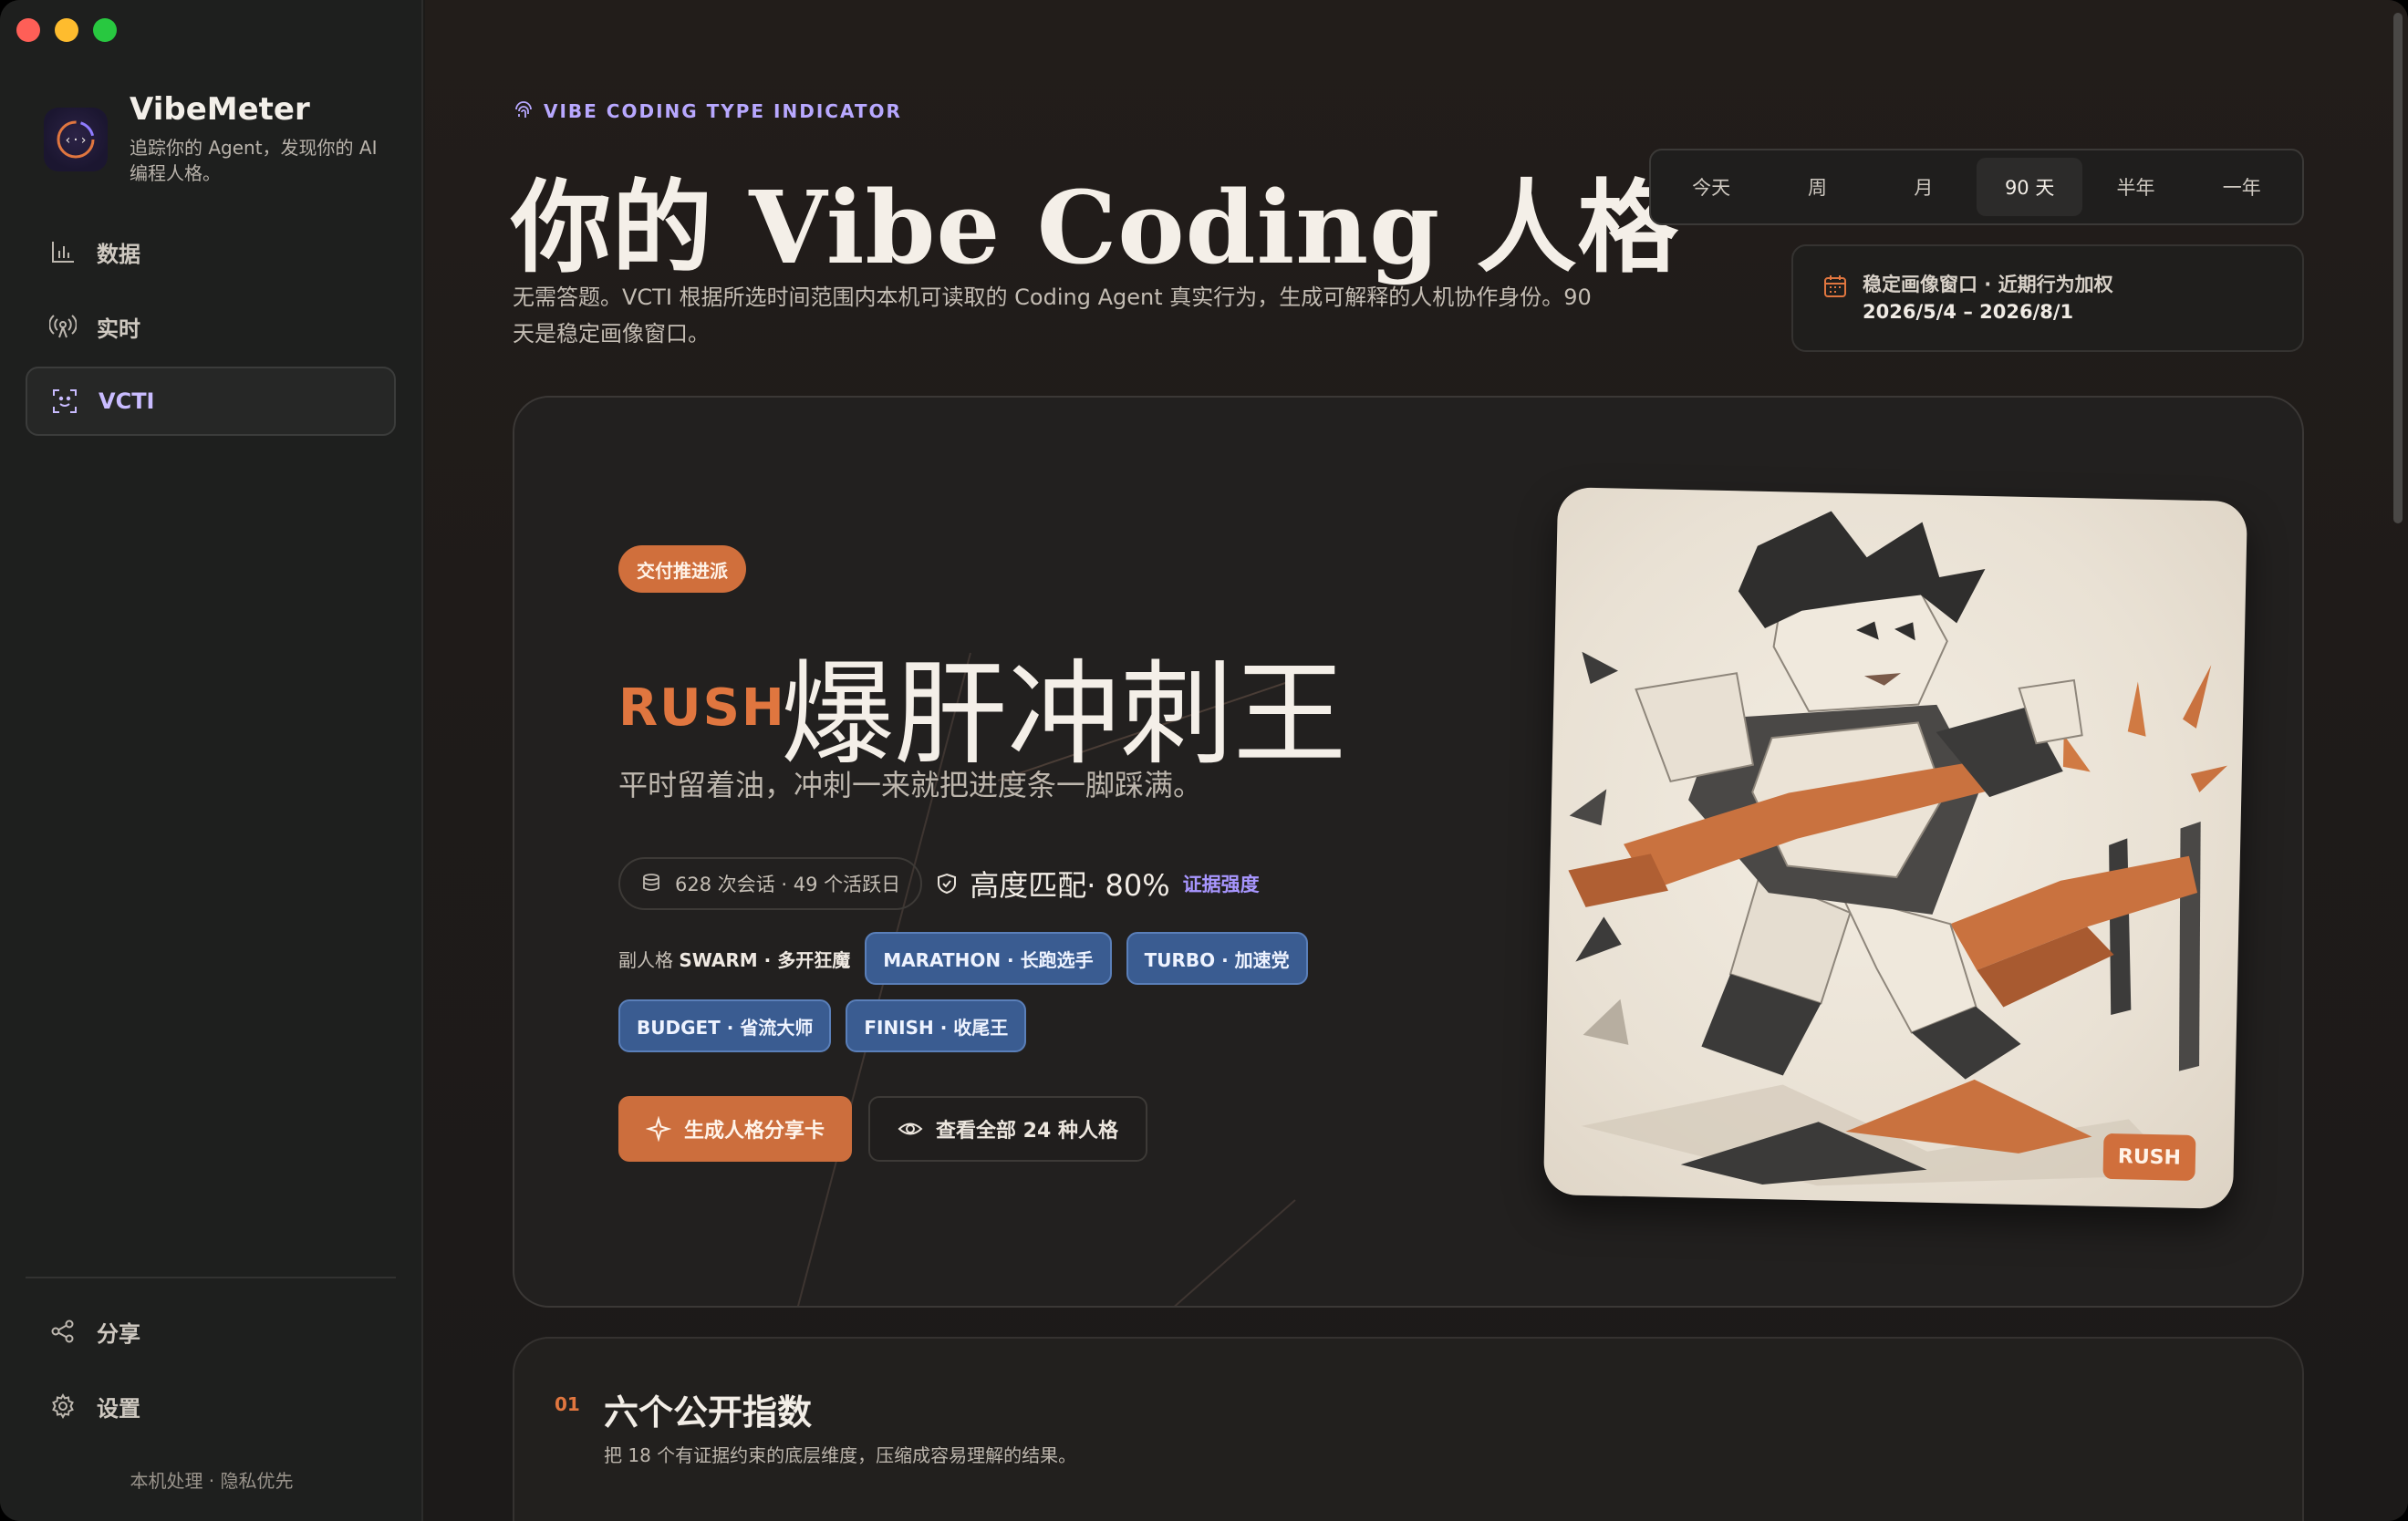 The image size is (2408, 1521). Describe the element at coordinates (708, 1413) in the screenshot. I see `section-title: 六个公开指数` at that location.